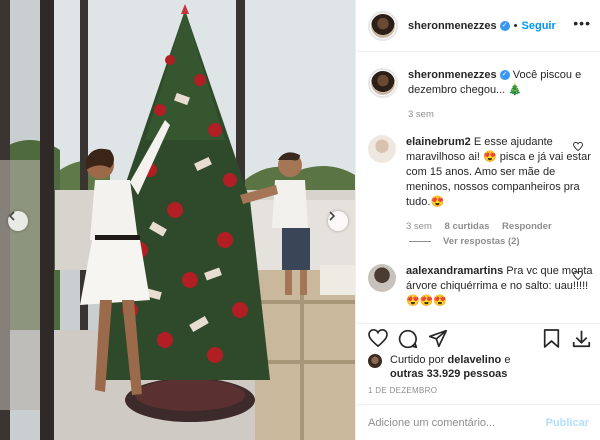 This screenshot has width=600, height=440. What do you see at coordinates (452, 26) in the screenshot?
I see `author-username: sheronmenezzes` at bounding box center [452, 26].